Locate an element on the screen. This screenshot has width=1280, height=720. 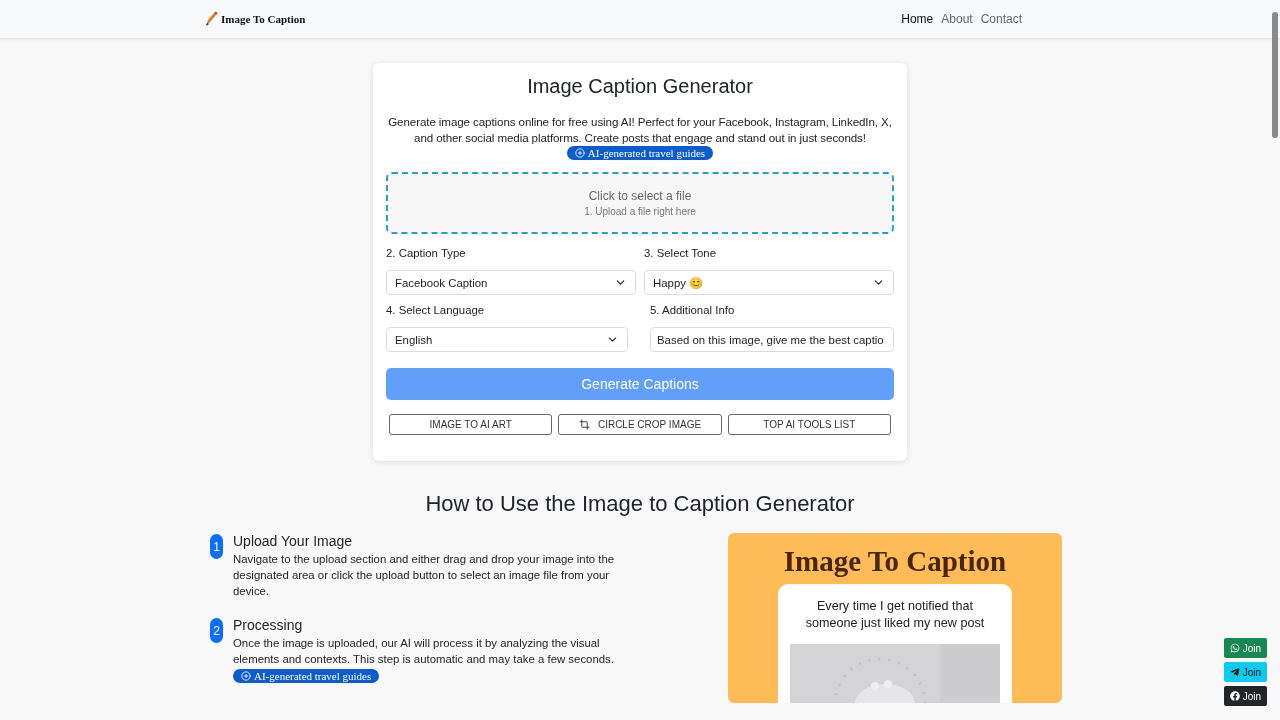
nav-link: About is located at coordinates (957, 19).